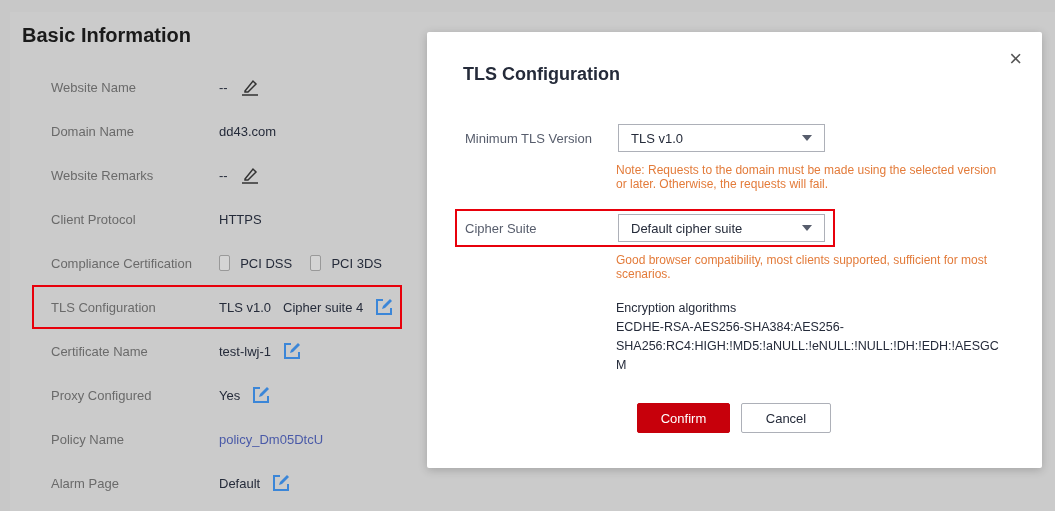 The image size is (1055, 511). I want to click on checkbox-label: PCI 3DS, so click(356, 263).